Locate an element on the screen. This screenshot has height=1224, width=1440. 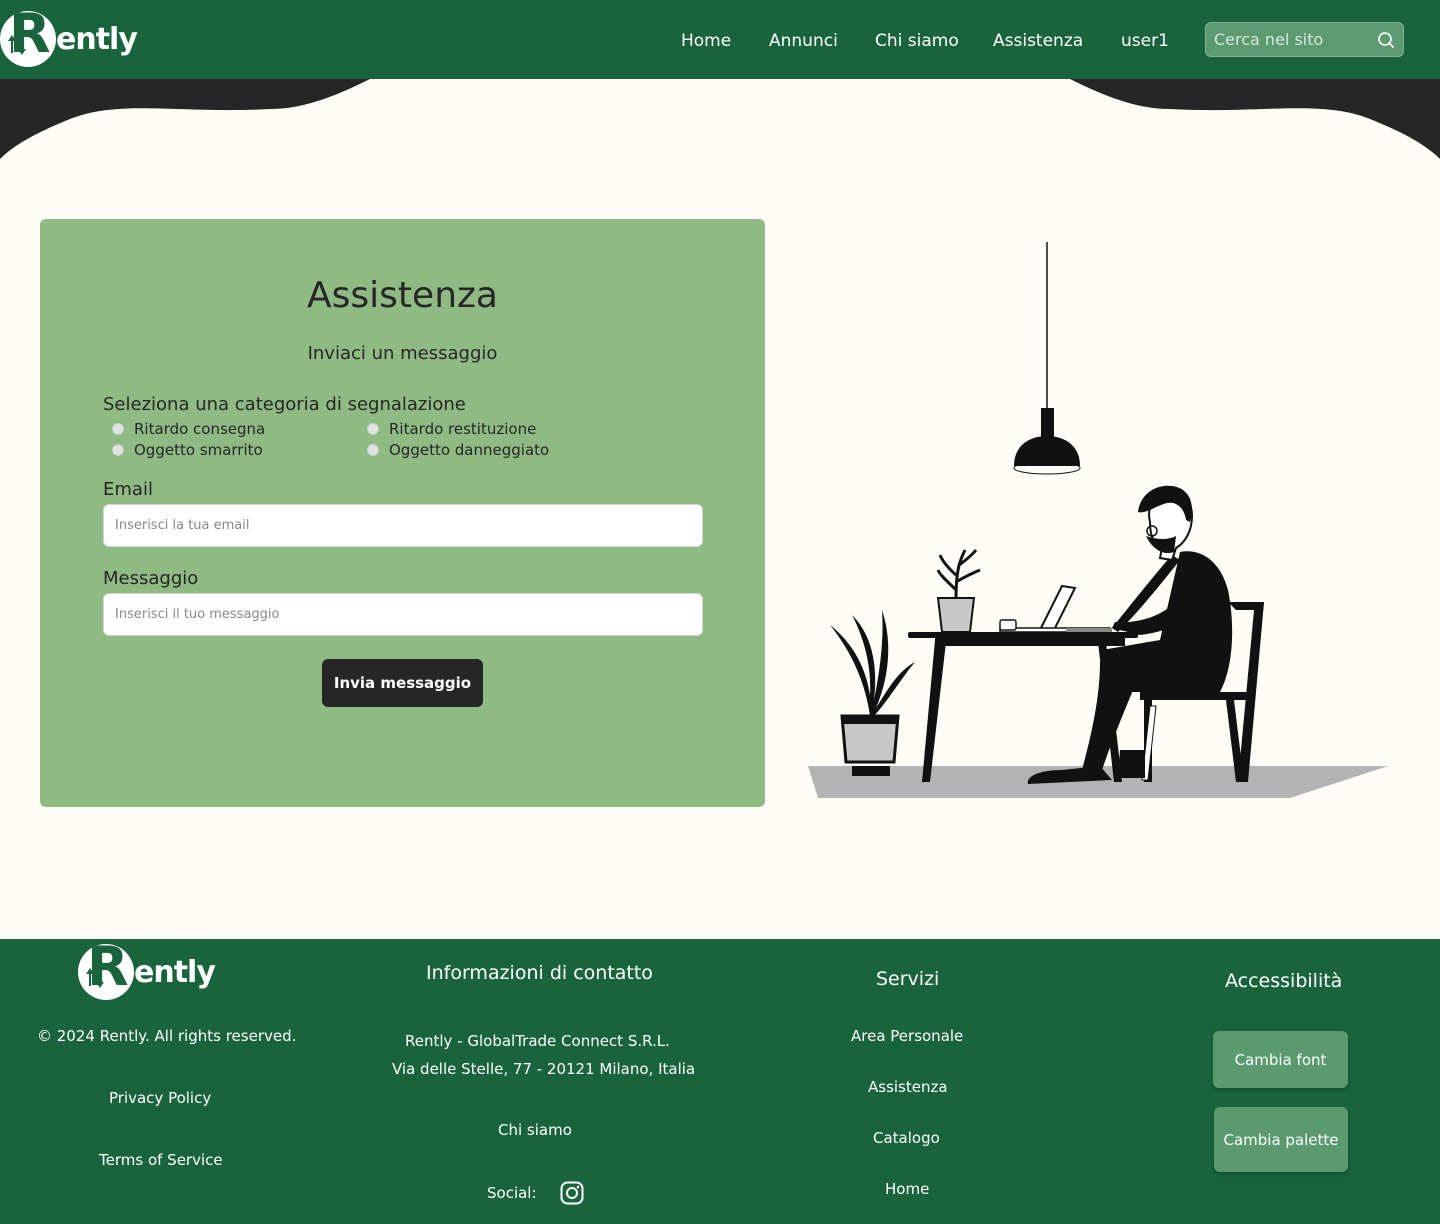
radio-oggetto-smarrito: Oggetto smarrito is located at coordinates (187, 450).